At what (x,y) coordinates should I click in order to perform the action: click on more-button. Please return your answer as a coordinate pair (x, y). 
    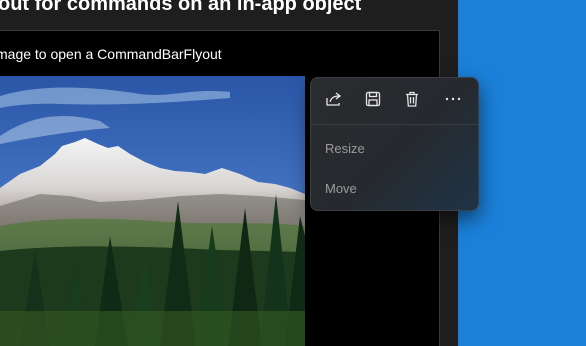
    Looking at the image, I should click on (453, 101).